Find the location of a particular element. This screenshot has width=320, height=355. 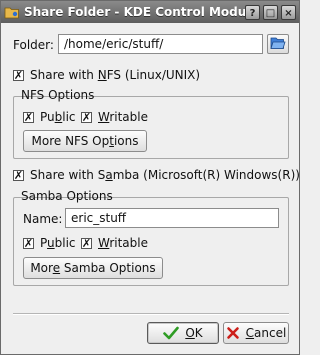

folder-open-icon is located at coordinates (278, 44).